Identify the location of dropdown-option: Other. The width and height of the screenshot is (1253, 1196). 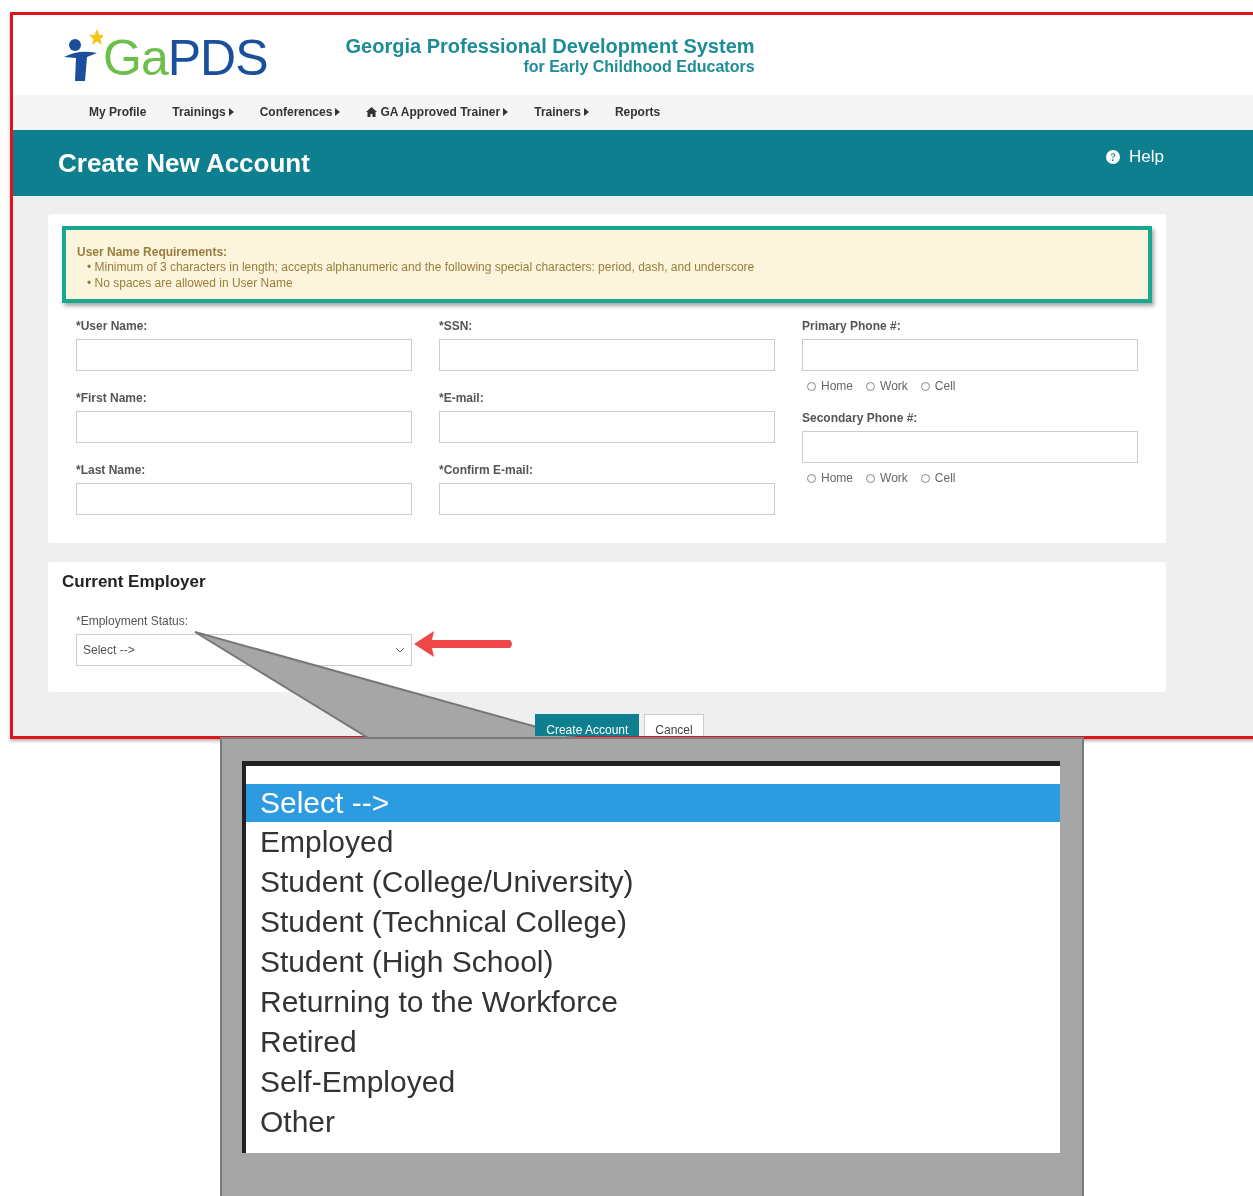
(653, 1122).